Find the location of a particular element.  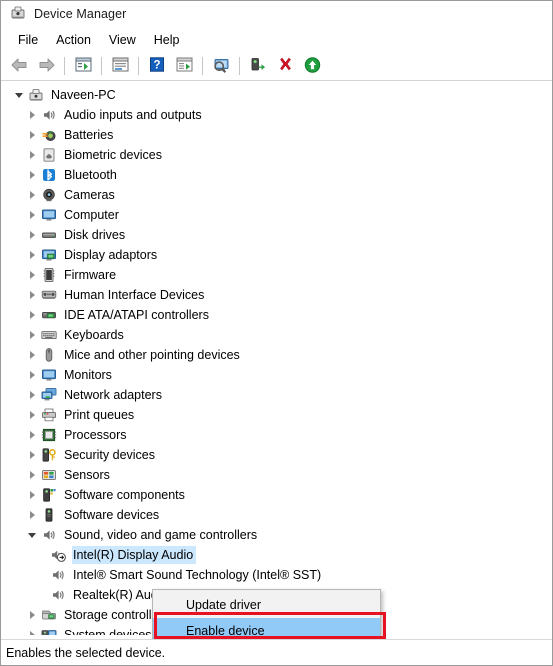

tree-row-network-adapters: Network adapters is located at coordinates (276, 395).